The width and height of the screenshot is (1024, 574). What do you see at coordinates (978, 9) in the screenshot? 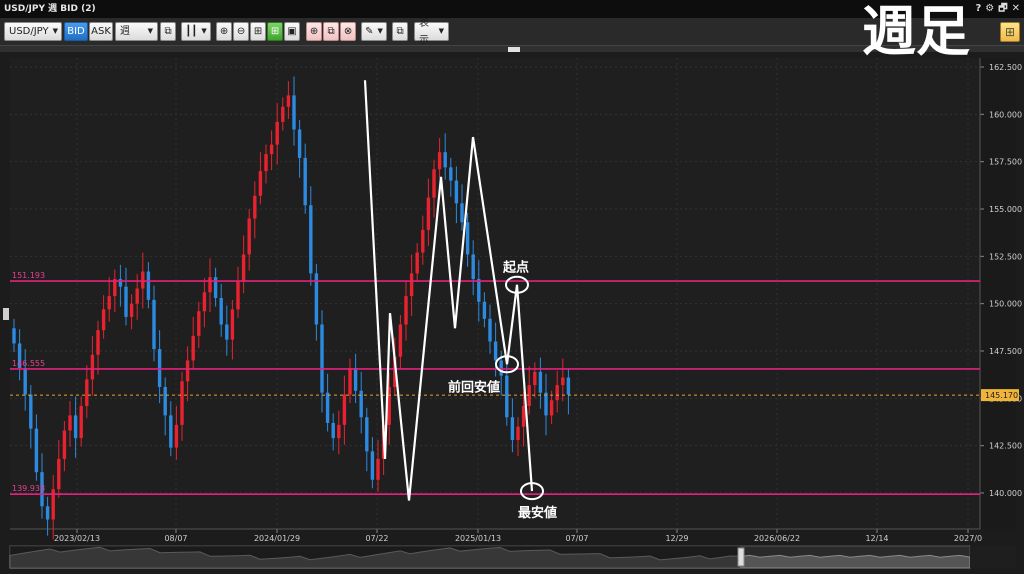
I see `help-icon: ?` at bounding box center [978, 9].